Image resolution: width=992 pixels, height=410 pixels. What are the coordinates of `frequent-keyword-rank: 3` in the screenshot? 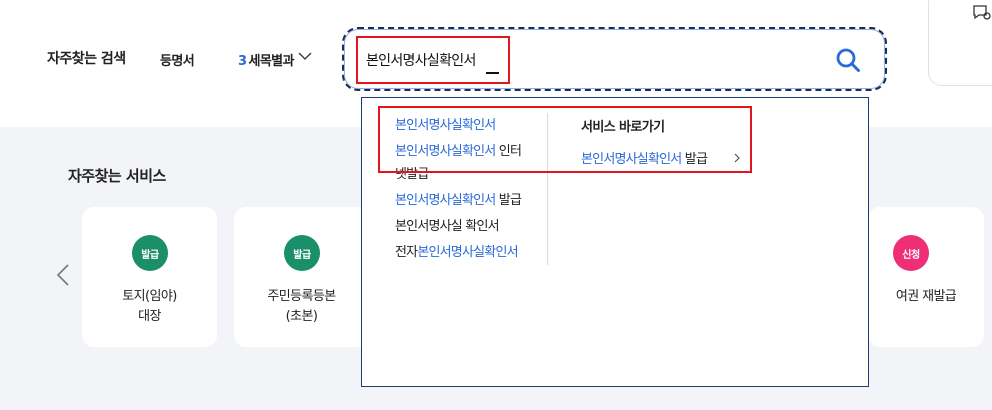 It's located at (242, 61).